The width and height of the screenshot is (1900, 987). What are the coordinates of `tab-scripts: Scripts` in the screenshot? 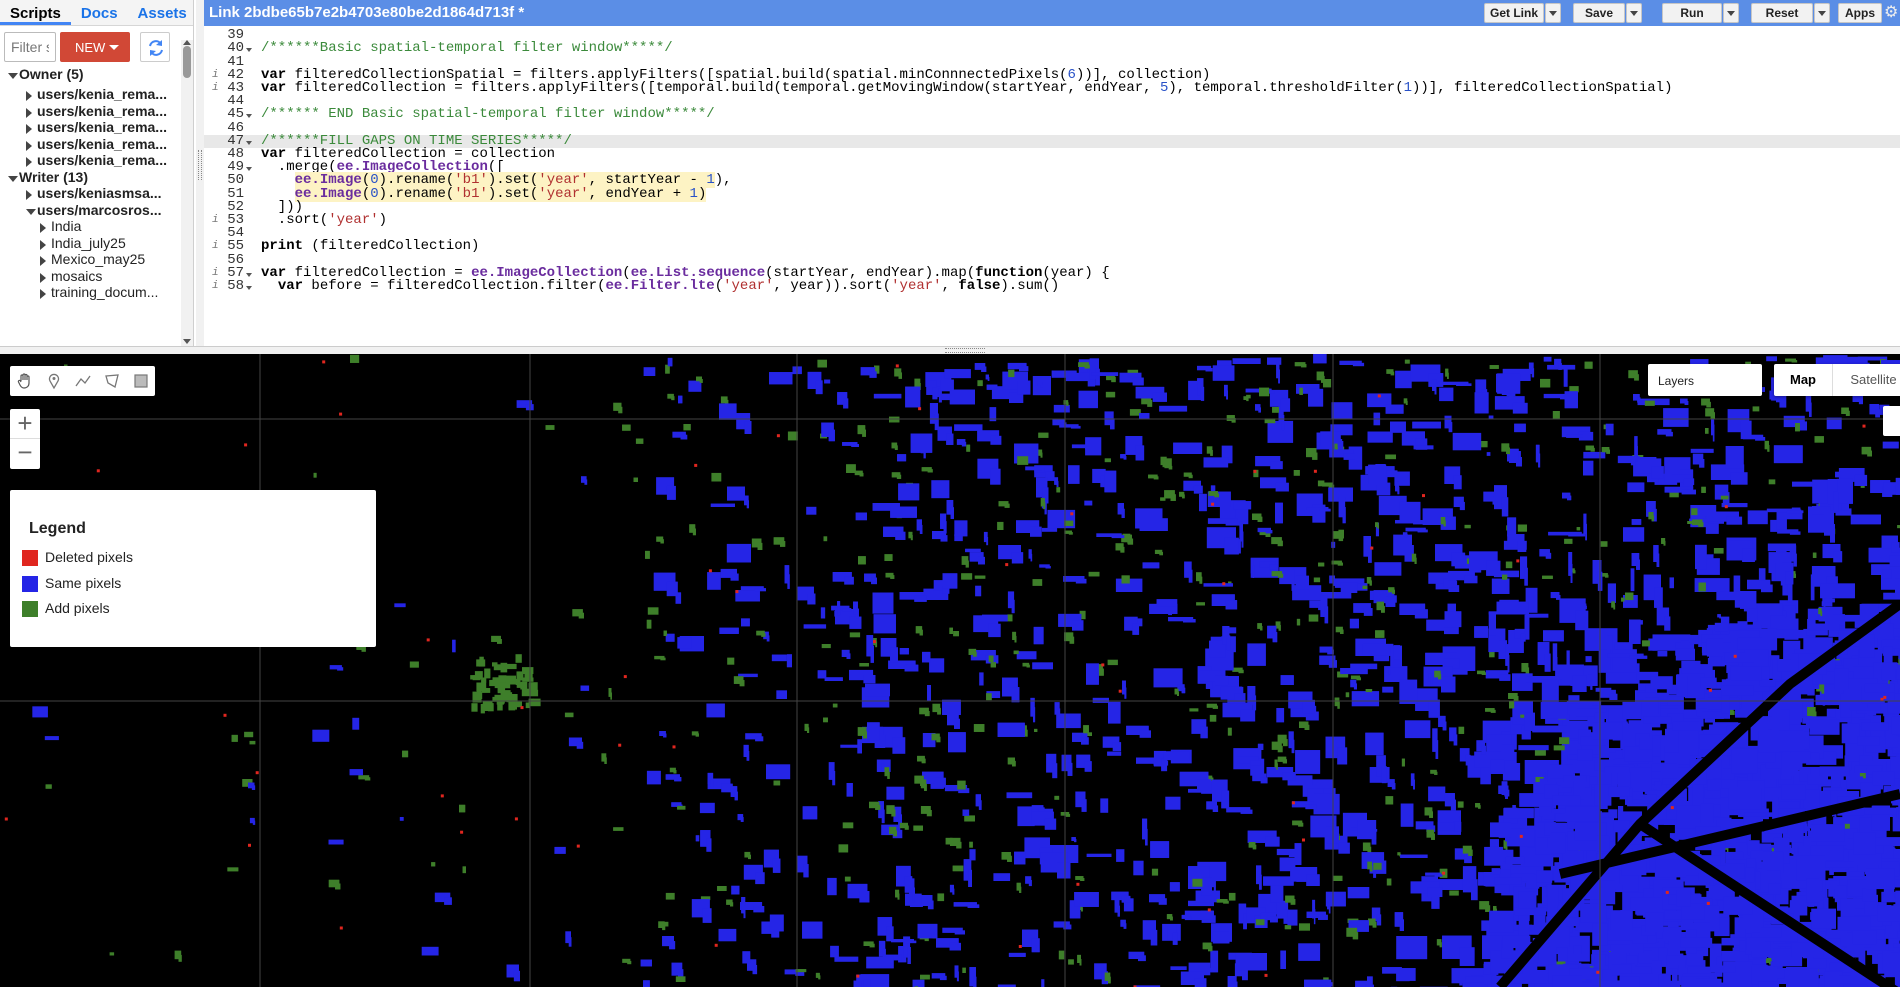 It's located at (35, 12).